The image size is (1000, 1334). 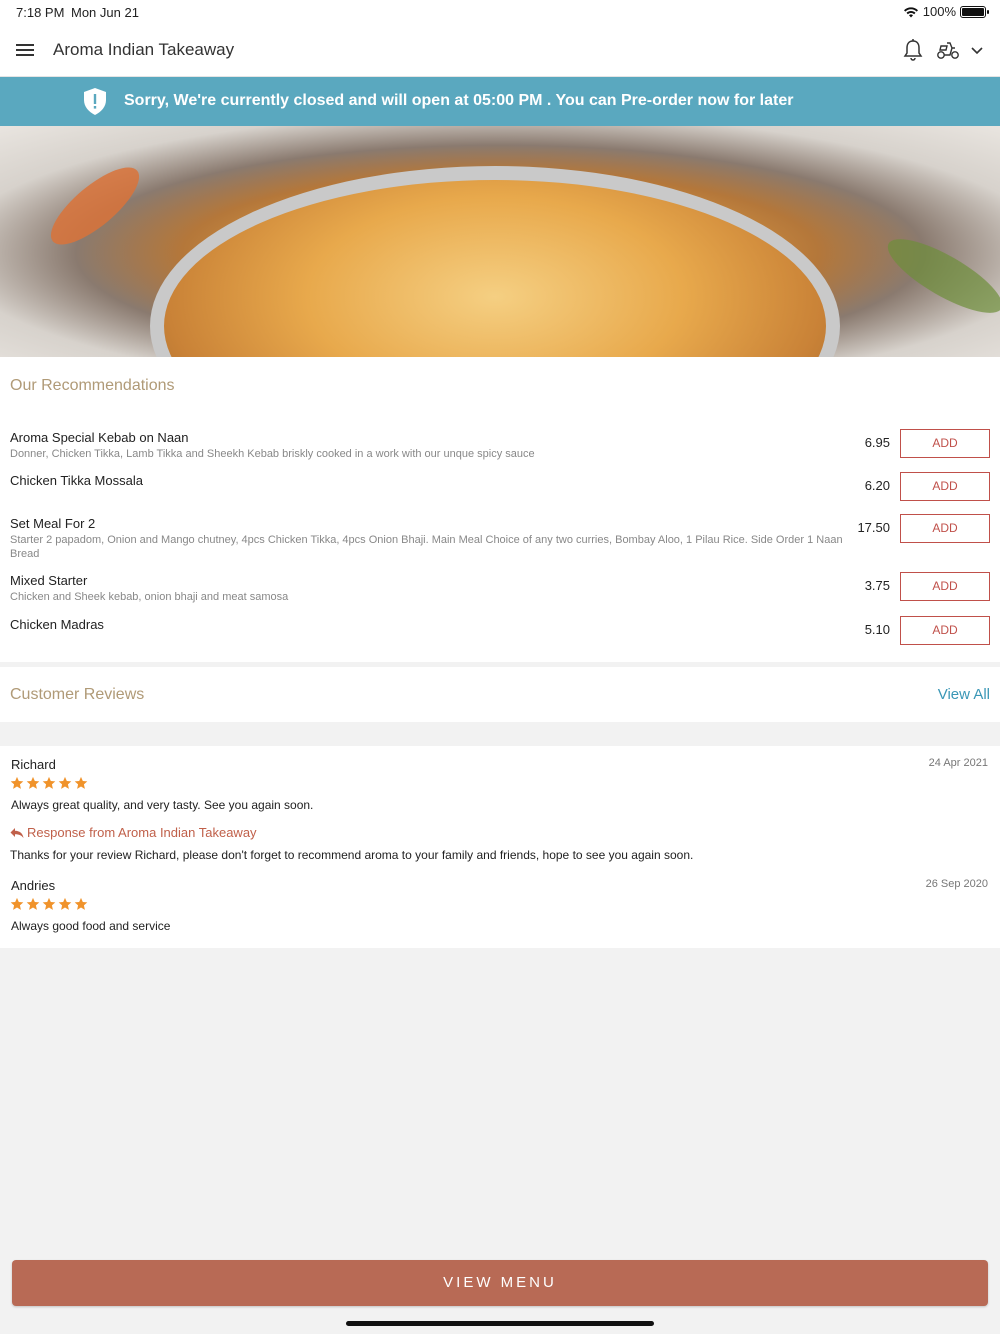 What do you see at coordinates (27, 50) in the screenshot?
I see `hamburger-menu-icon` at bounding box center [27, 50].